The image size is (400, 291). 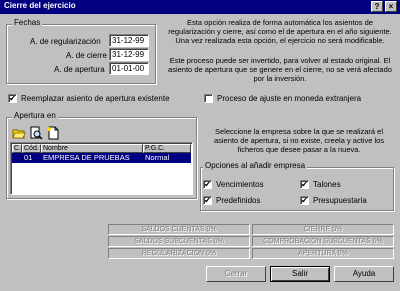 I want to click on open-folder-icon, so click(x=19, y=133).